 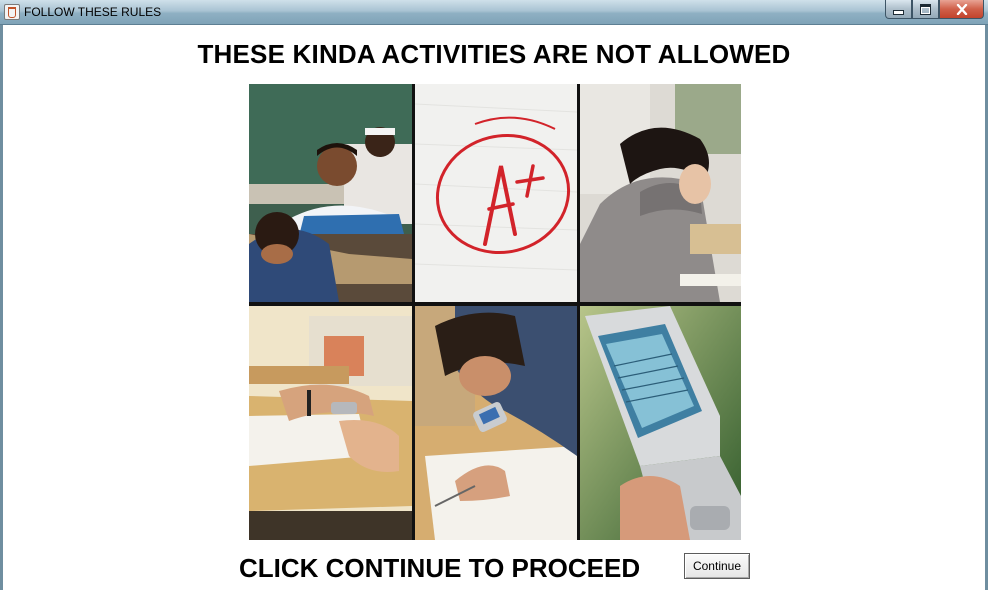 I want to click on instruction-row: CLICK CONTINUE TO PROCEED Continue, so click(x=494, y=568).